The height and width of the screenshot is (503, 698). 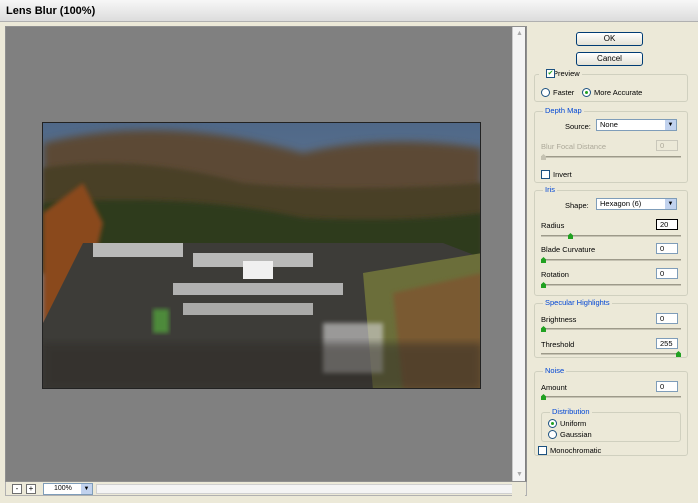 What do you see at coordinates (518, 254) in the screenshot?
I see `vertical-scrollbar: ▲ ▼` at bounding box center [518, 254].